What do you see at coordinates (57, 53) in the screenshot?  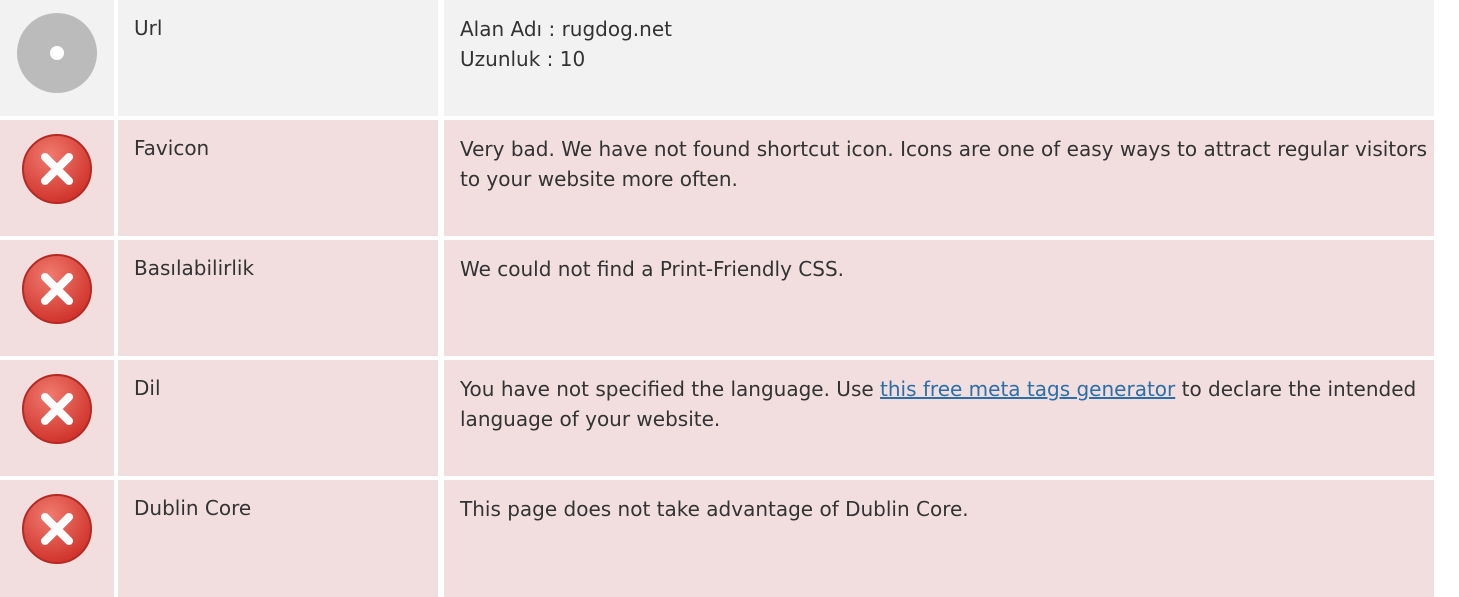 I see `grey-dot-icon` at bounding box center [57, 53].